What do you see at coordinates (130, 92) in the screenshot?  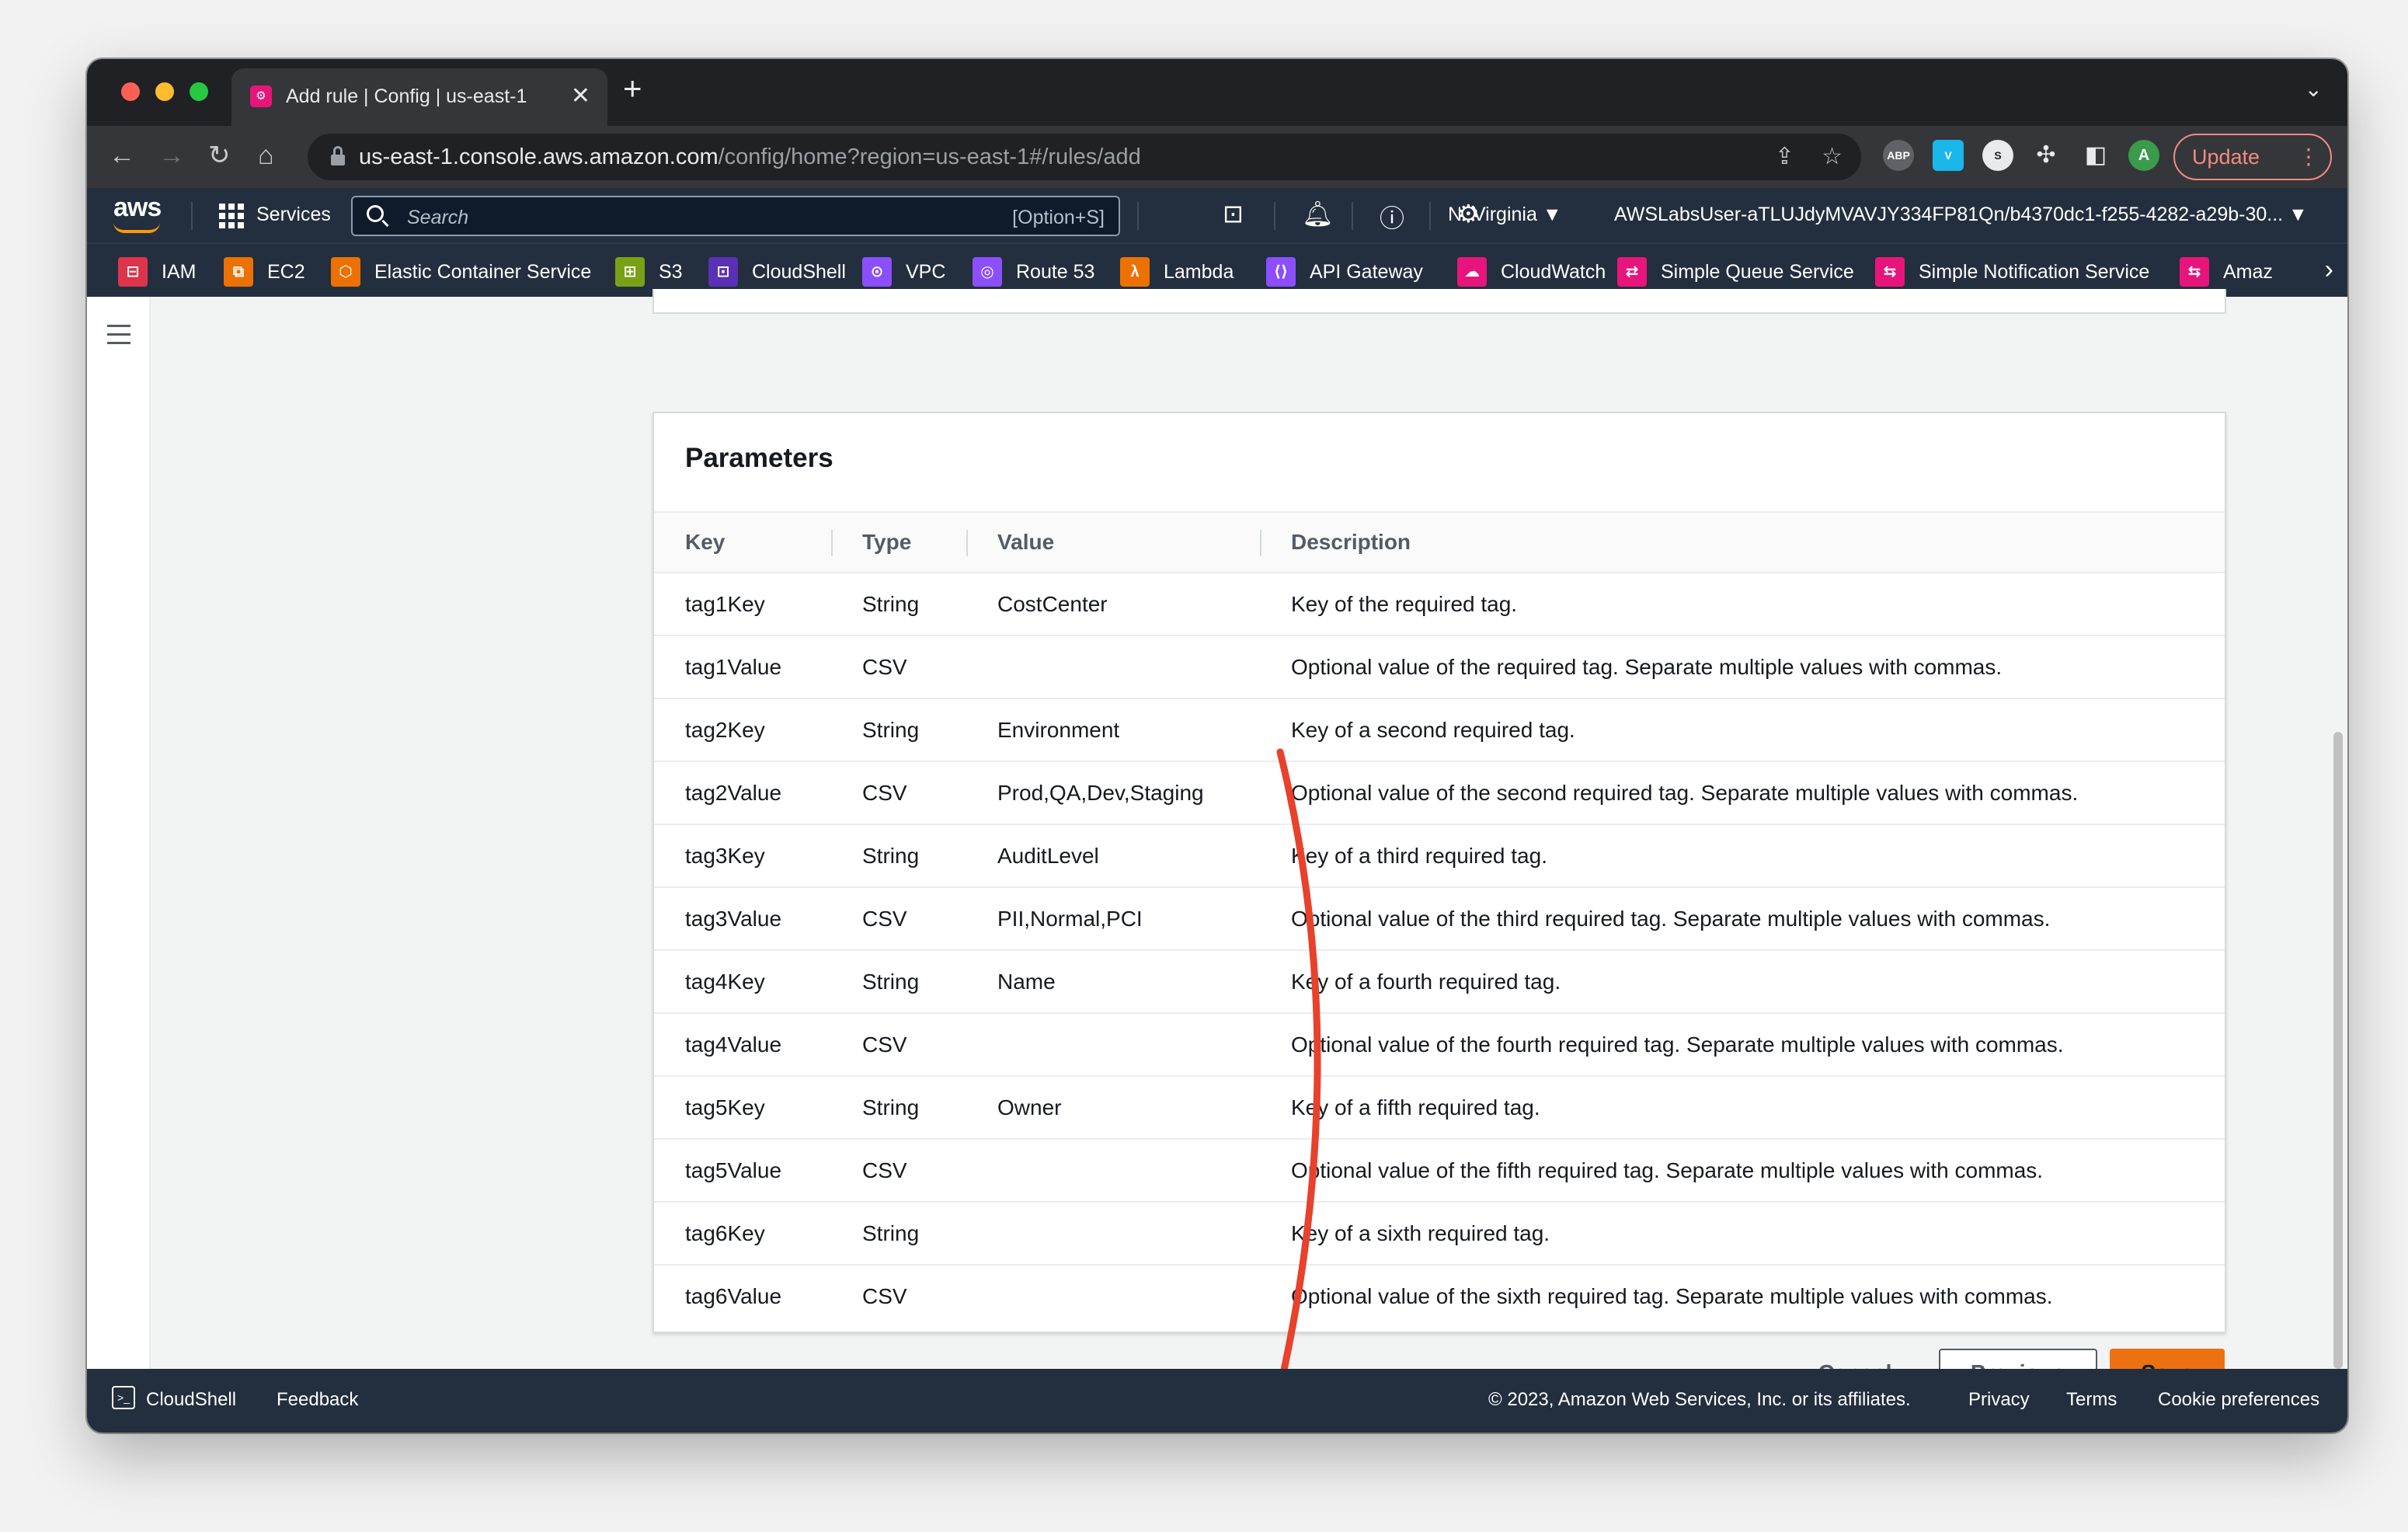 I see `close-window-button` at bounding box center [130, 92].